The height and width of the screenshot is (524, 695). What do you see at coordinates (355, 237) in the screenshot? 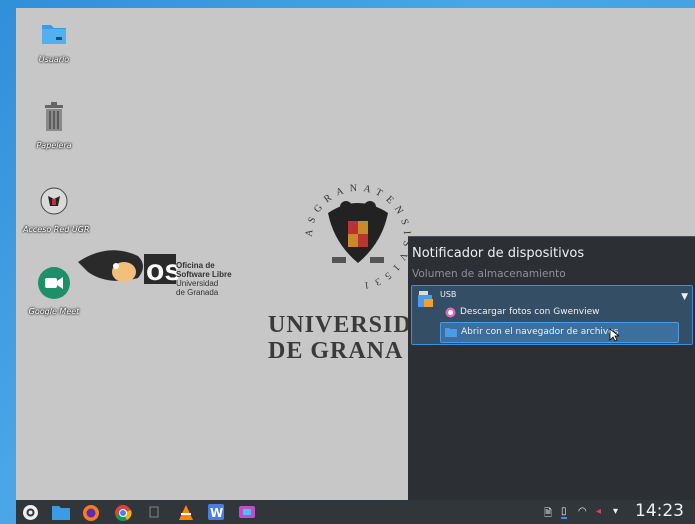
I see `ugr-seal: ASGRANATENSISV1531` at bounding box center [355, 237].